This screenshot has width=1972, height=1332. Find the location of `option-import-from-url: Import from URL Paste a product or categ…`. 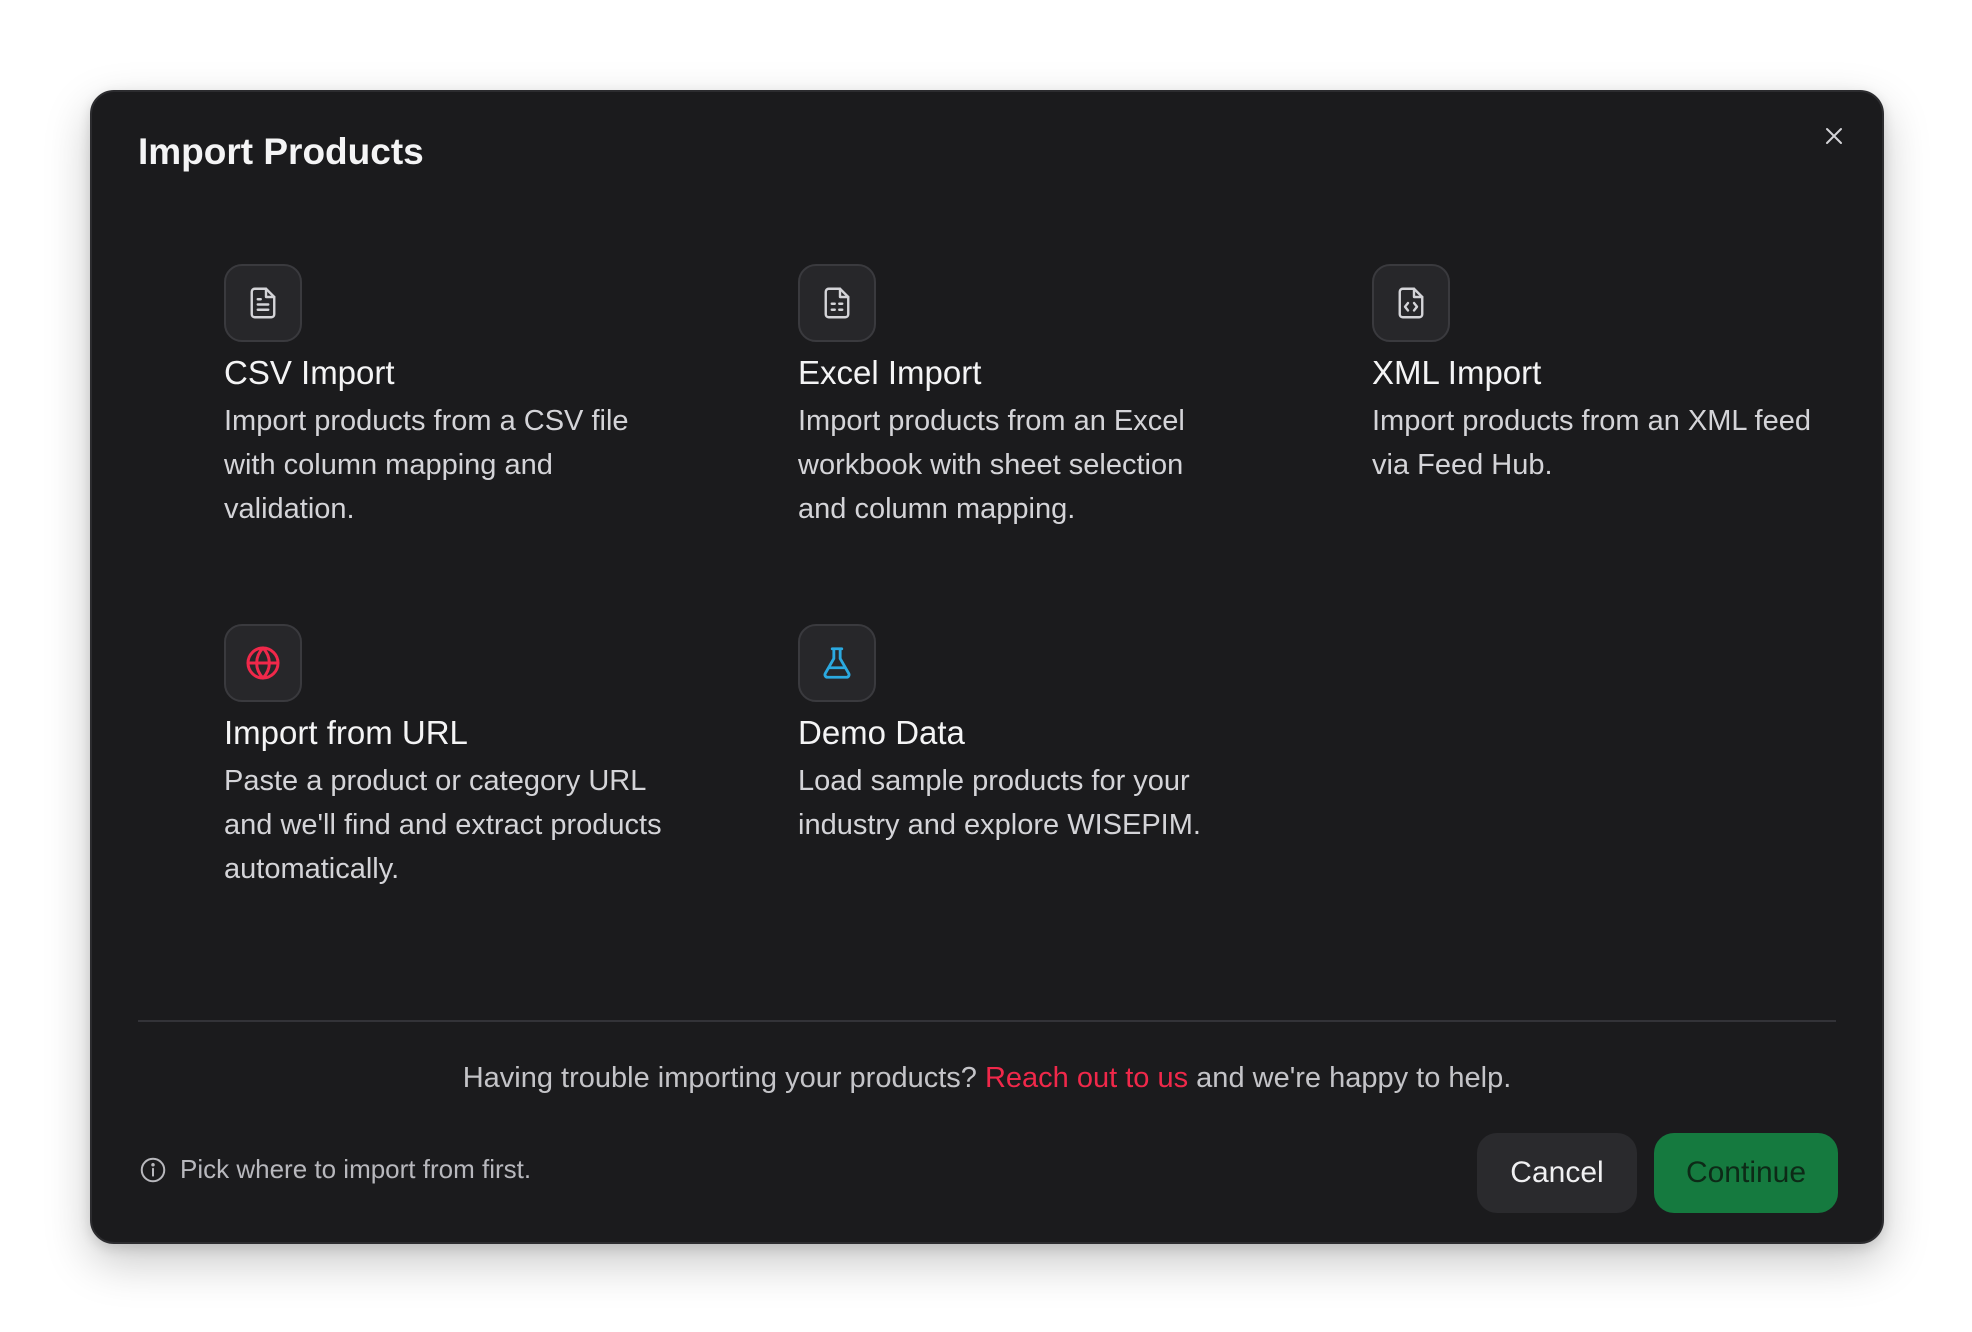

option-import-from-url: Import from URL Paste a product or categ… is located at coordinates (449, 757).